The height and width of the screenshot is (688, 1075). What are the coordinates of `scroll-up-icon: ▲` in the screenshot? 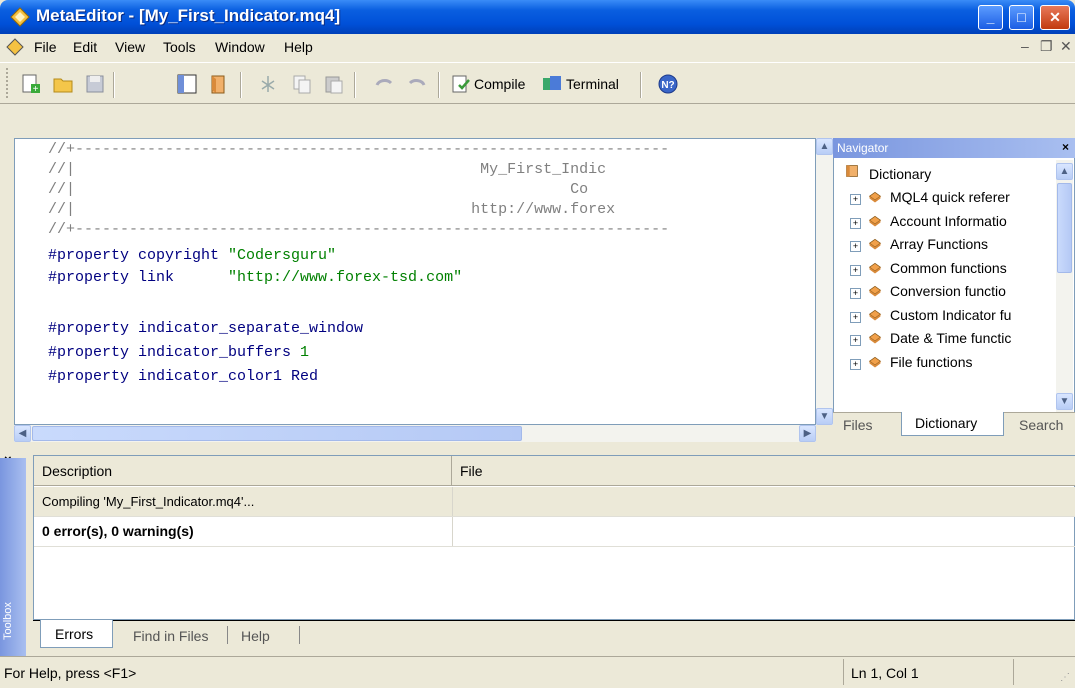 It's located at (824, 146).